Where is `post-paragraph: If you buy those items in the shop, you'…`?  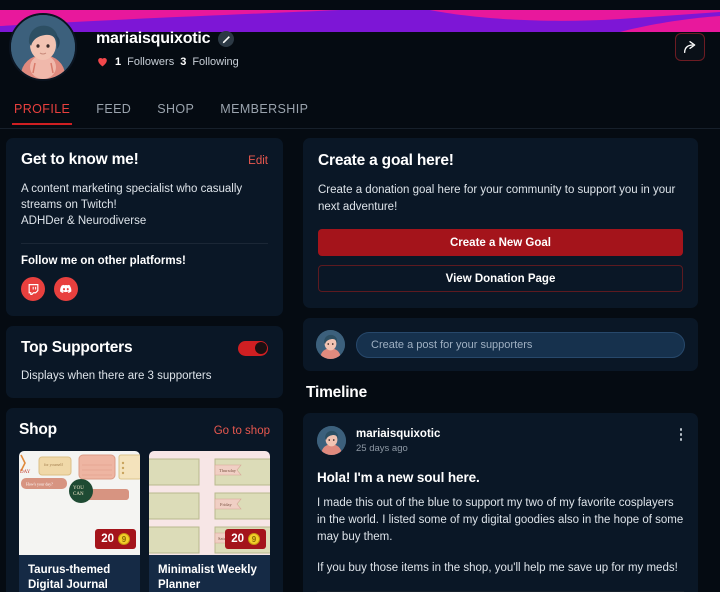
post-paragraph: If you buy those items in the shop, you'… is located at coordinates (497, 568).